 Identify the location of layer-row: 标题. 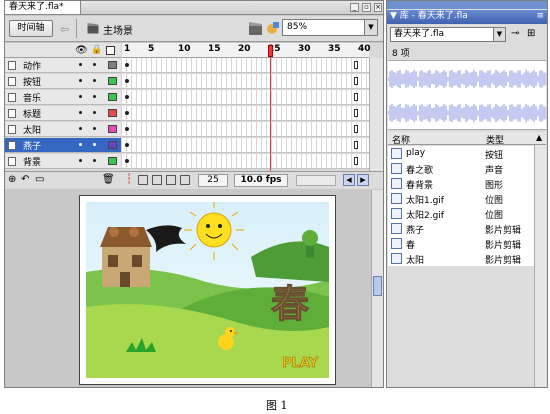
(63, 113).